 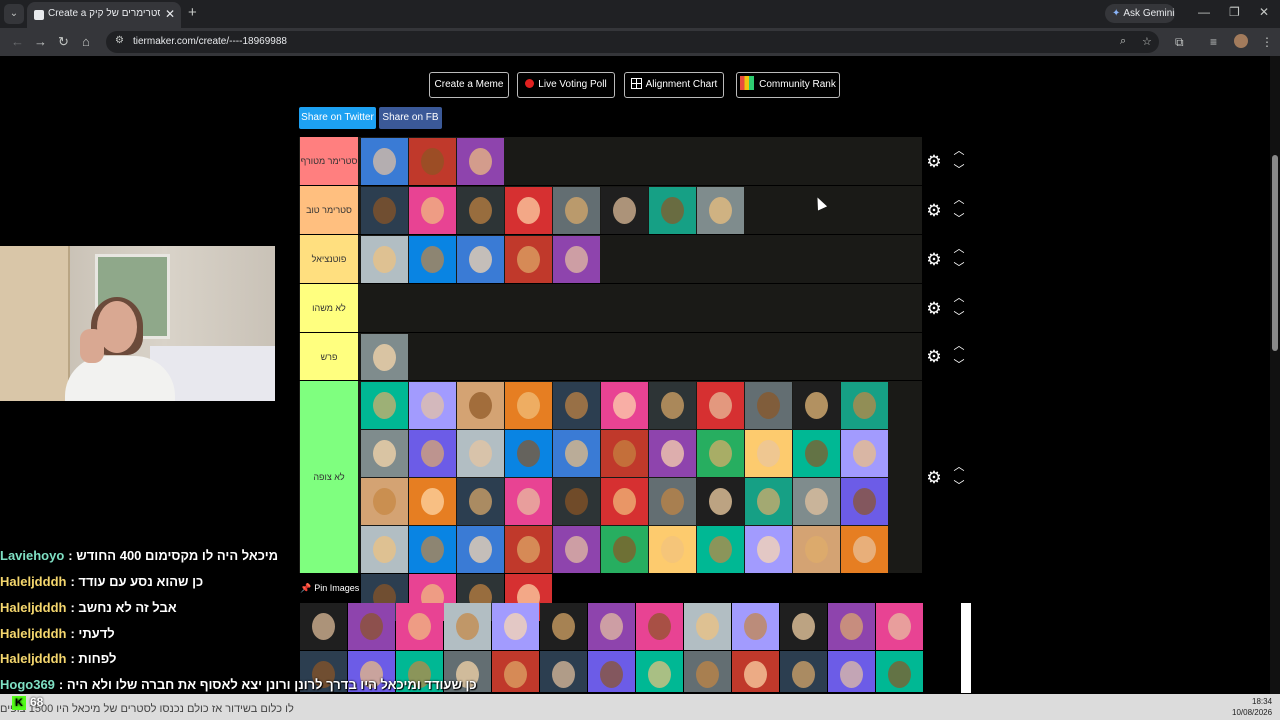 What do you see at coordinates (966, 648) in the screenshot?
I see `image-pool-scrollbar` at bounding box center [966, 648].